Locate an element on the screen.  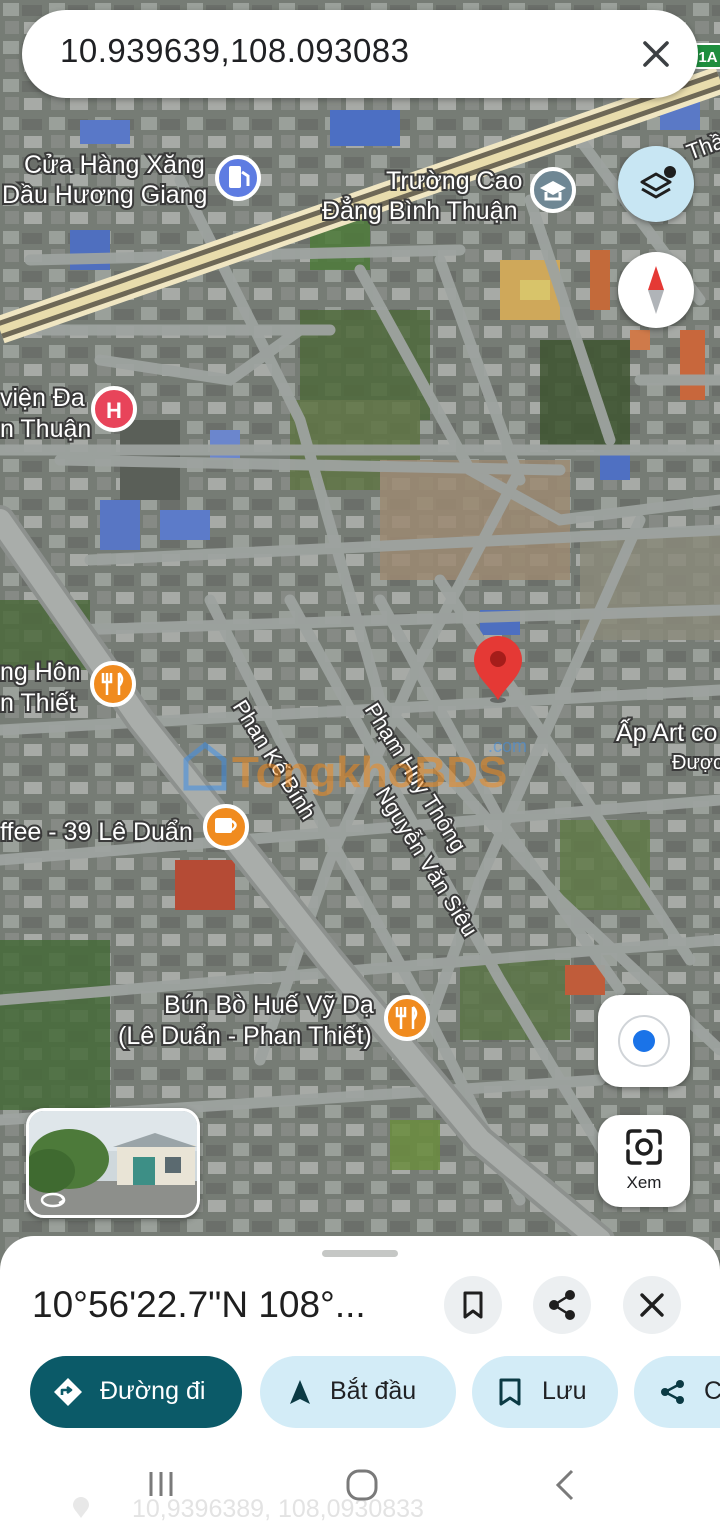
map-label-gas-station-1: Cửa Hàng Xăng is located at coordinates (114, 165).